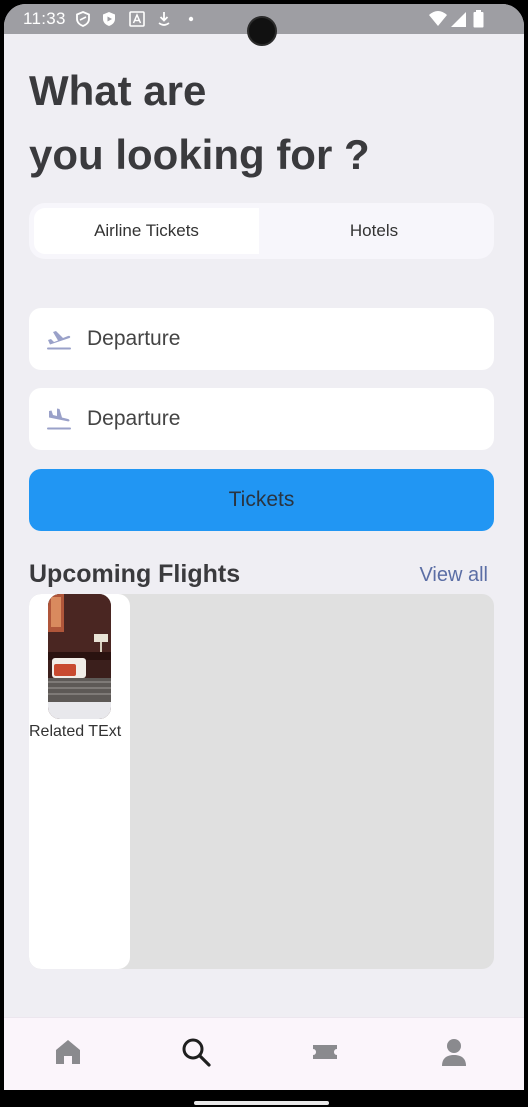 The height and width of the screenshot is (1107, 528). Describe the element at coordinates (83, 19) in the screenshot. I see `shield-icon` at that location.